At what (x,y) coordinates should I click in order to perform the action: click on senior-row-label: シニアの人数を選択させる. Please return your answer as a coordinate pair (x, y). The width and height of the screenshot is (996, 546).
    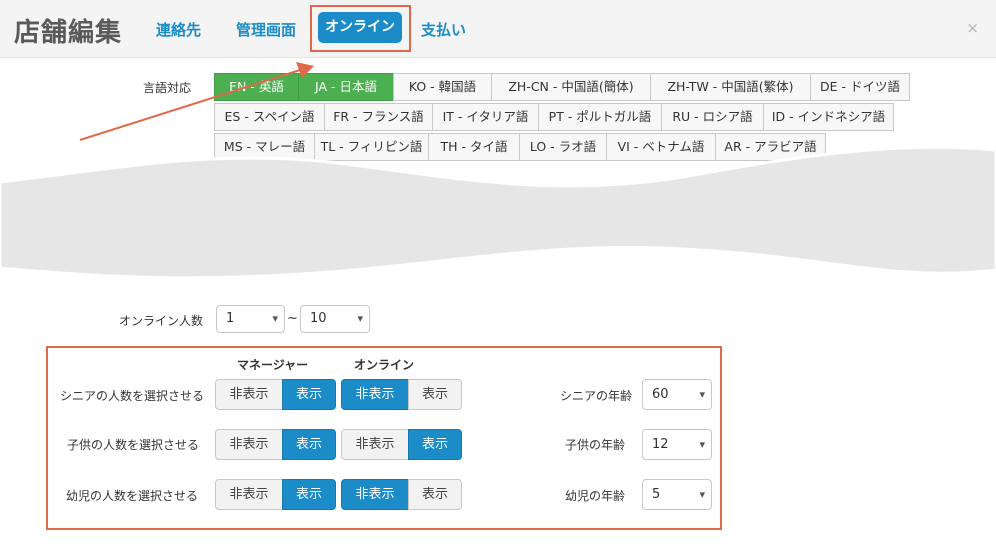
    Looking at the image, I should click on (132, 396).